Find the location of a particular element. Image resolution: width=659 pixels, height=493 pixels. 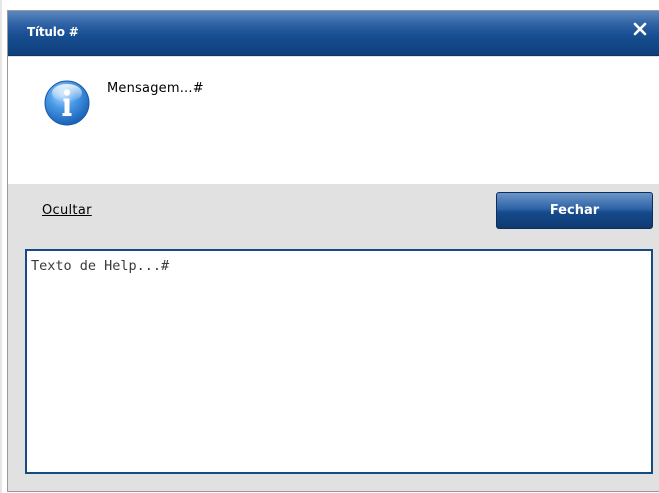

dialog-message: Mensagem...# is located at coordinates (155, 88).